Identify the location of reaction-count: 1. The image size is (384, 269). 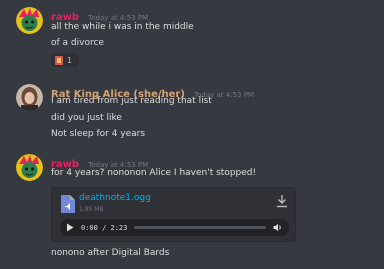
(70, 60).